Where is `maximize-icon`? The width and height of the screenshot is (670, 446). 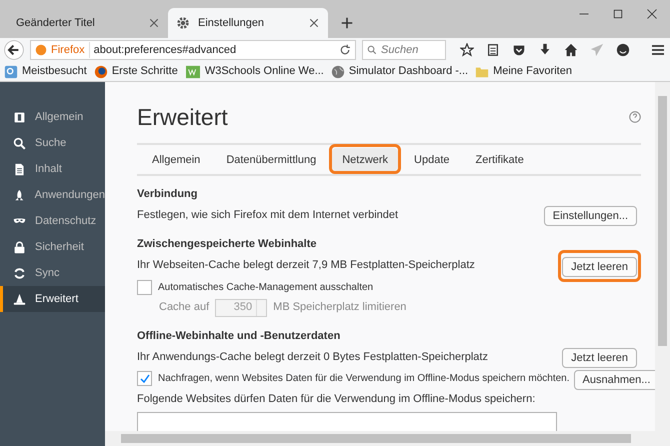 maximize-icon is located at coordinates (618, 14).